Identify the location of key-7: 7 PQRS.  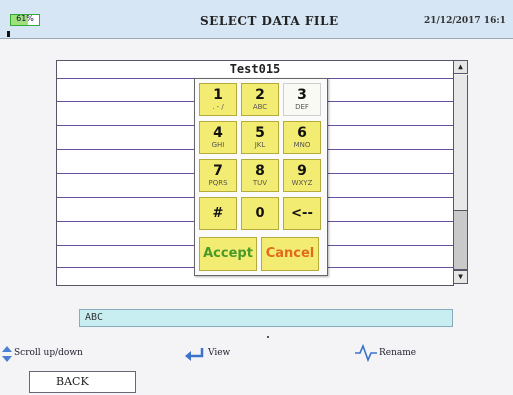
(218, 175).